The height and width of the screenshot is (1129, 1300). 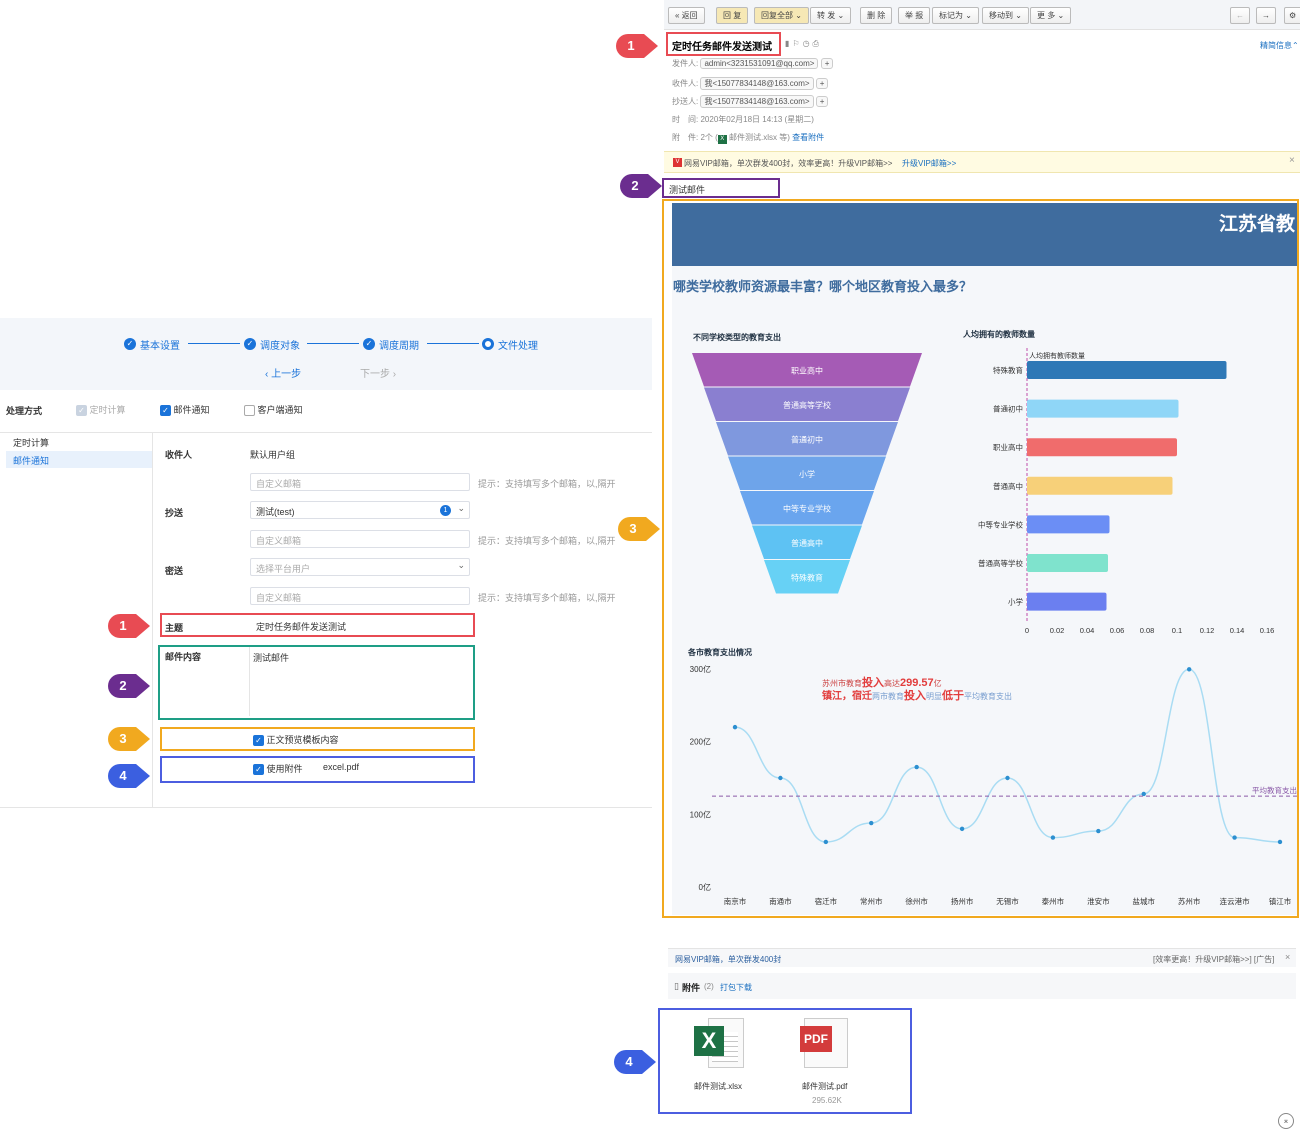 What do you see at coordinates (929, 163) in the screenshot?
I see `vip-upgrade-link: 升级VIP邮箱>>` at bounding box center [929, 163].